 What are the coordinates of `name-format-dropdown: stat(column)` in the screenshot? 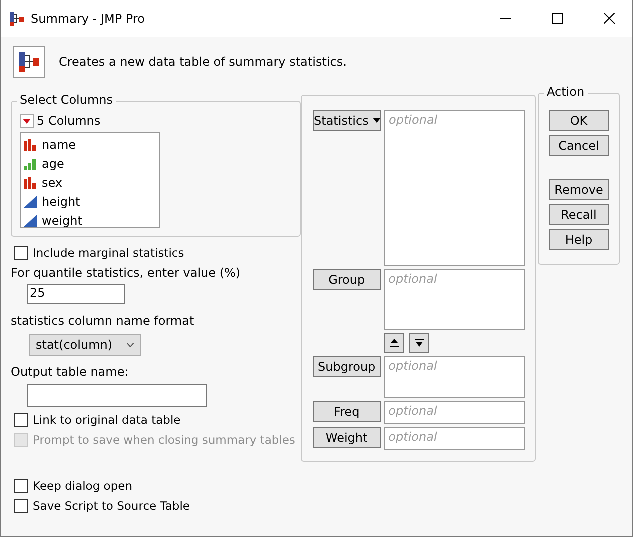 It's located at (85, 345).